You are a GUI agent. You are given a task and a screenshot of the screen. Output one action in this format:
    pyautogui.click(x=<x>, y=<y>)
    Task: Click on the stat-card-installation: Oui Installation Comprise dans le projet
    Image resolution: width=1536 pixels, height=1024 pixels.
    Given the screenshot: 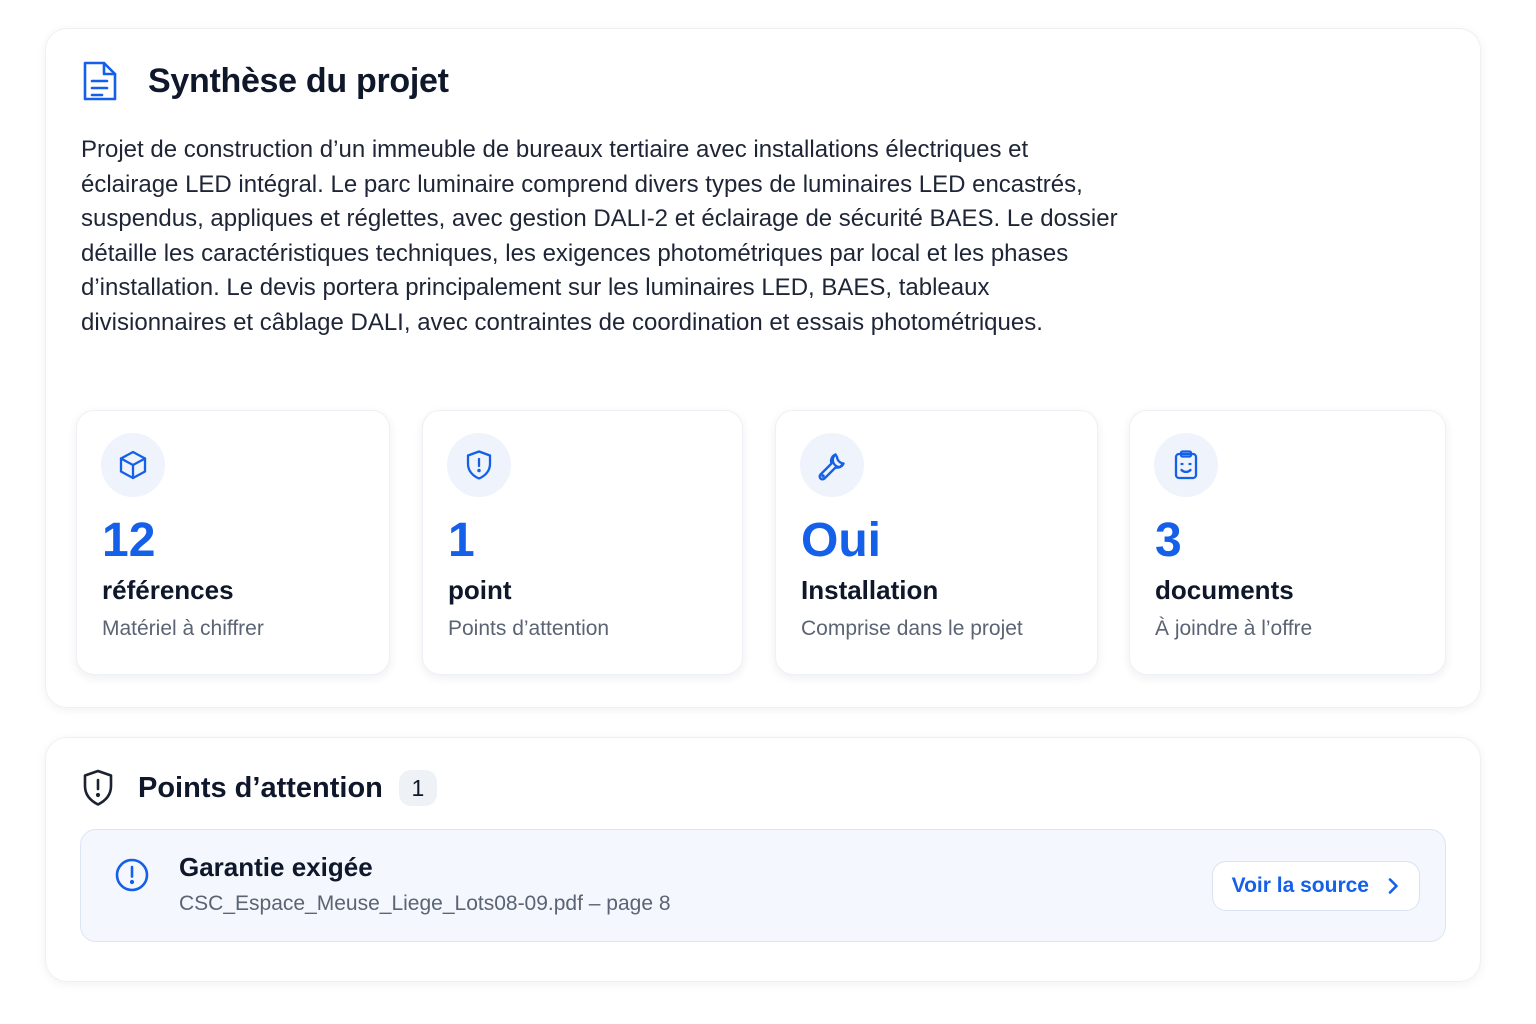 What is the action you would take?
    pyautogui.click(x=936, y=542)
    